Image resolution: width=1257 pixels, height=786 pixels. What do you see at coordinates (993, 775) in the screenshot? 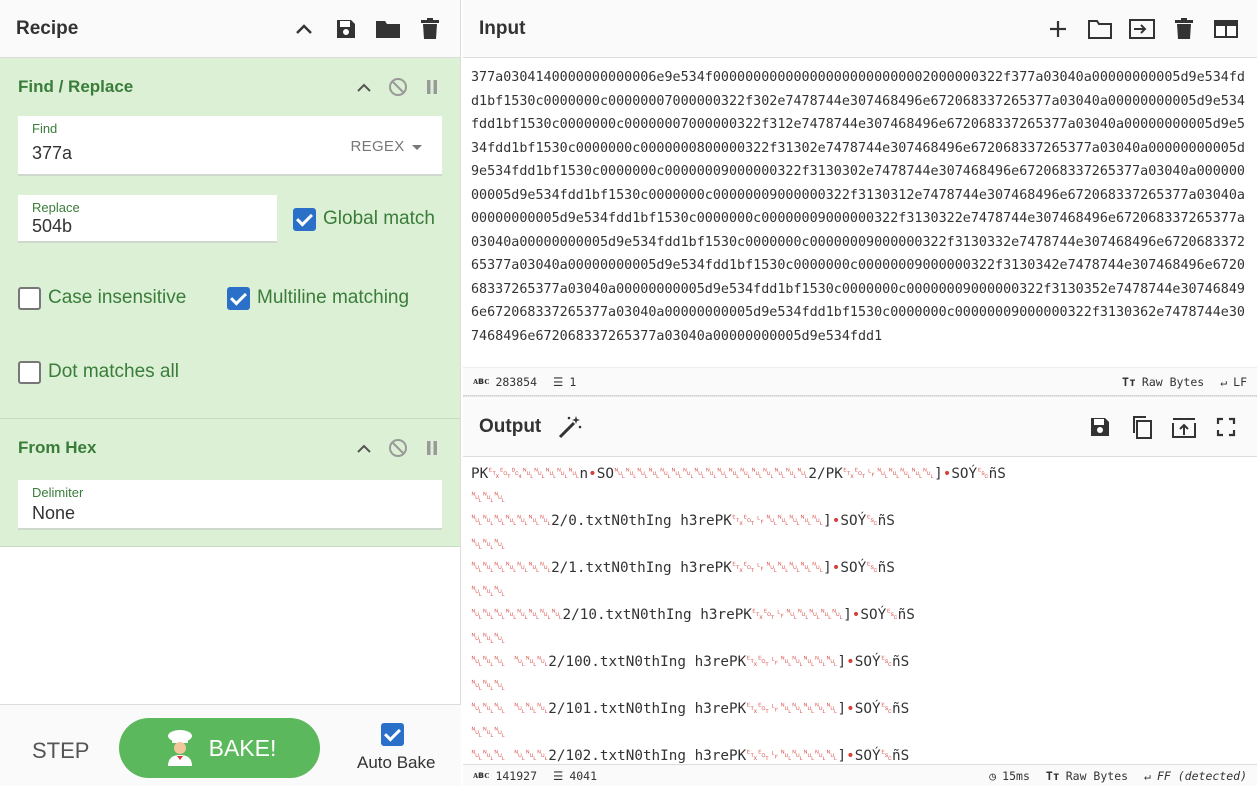
I see `clock-icon: ◷` at bounding box center [993, 775].